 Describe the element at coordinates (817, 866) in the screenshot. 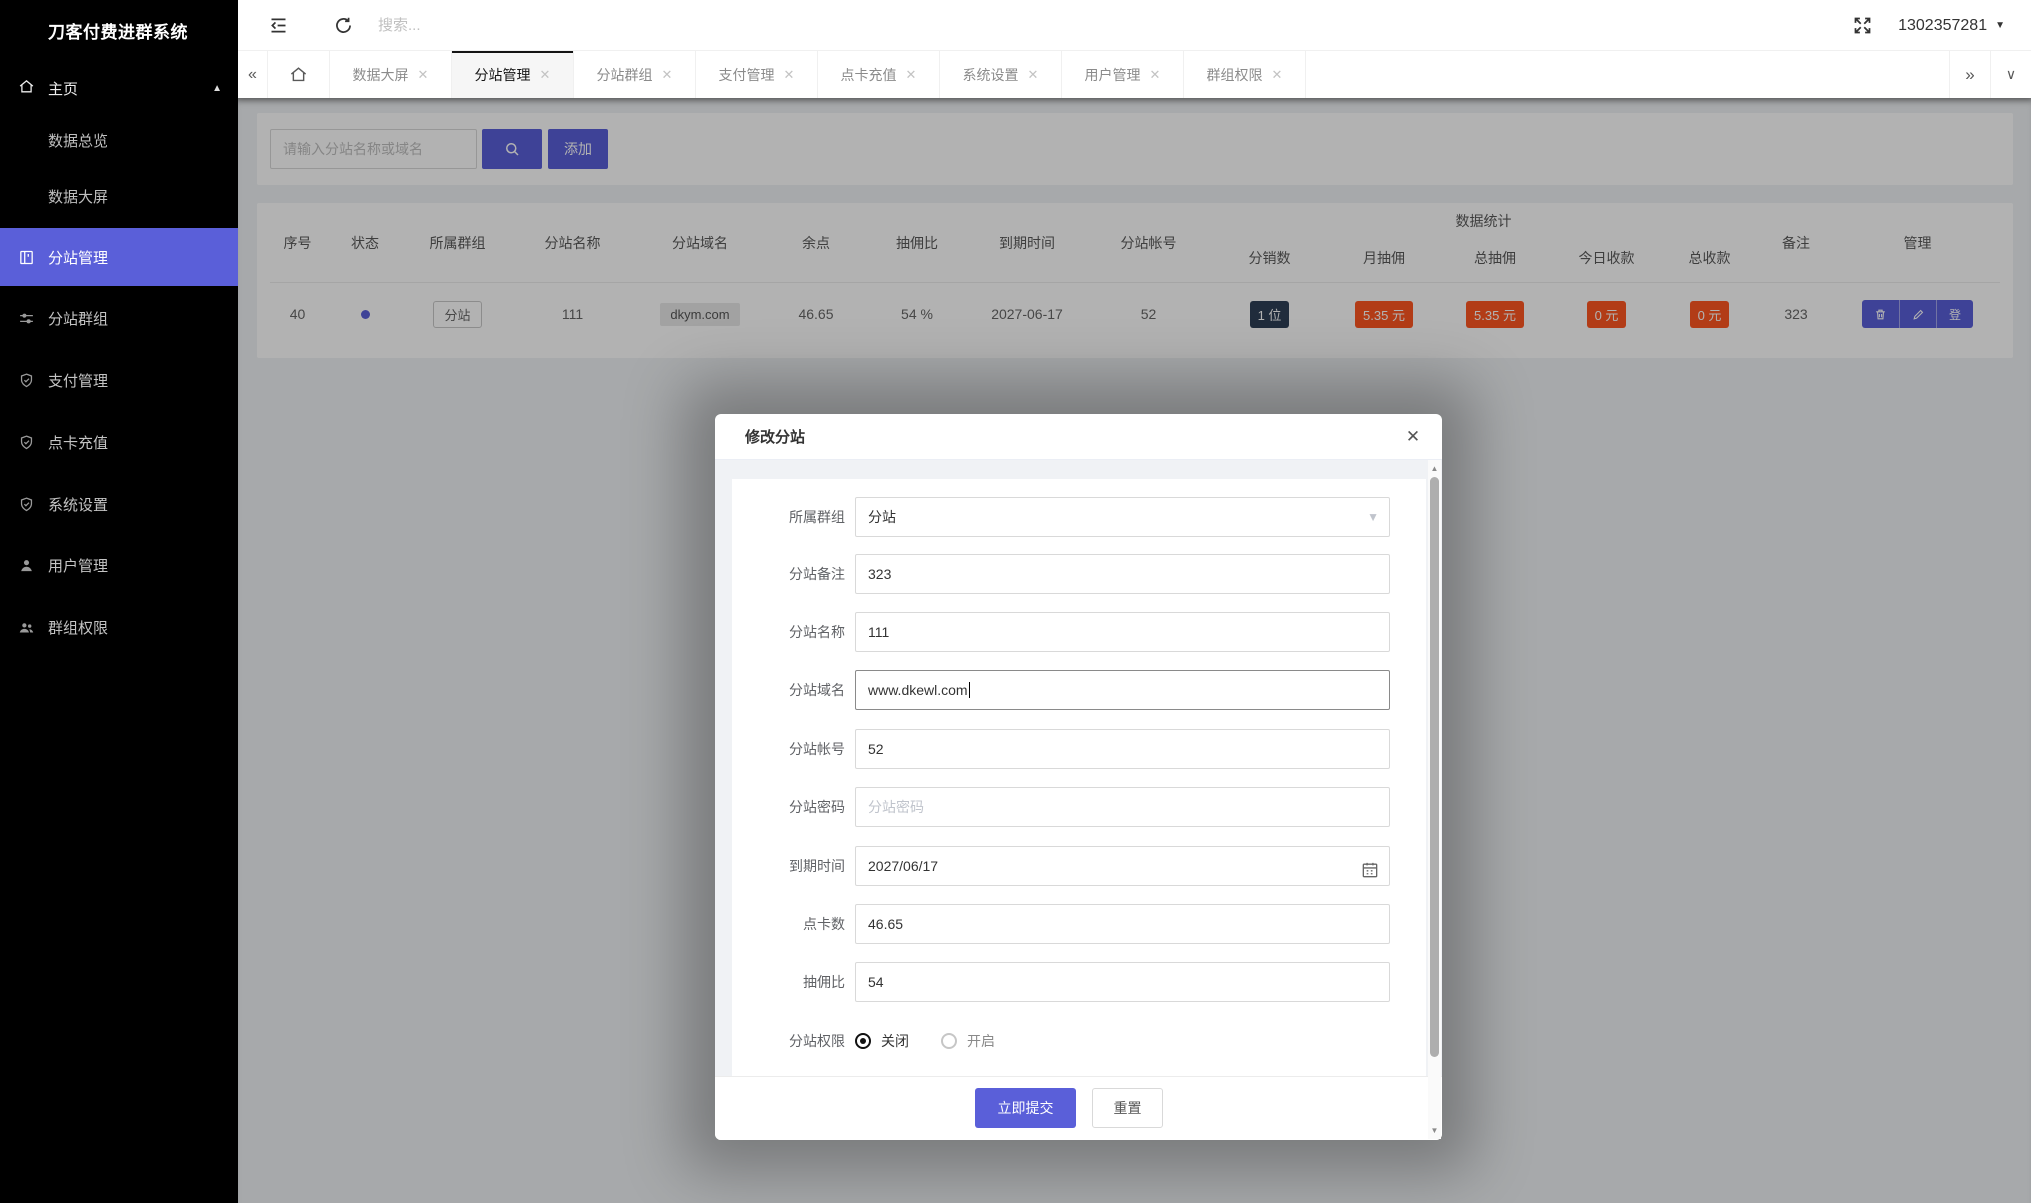

I see `field-label: 到期时间` at that location.